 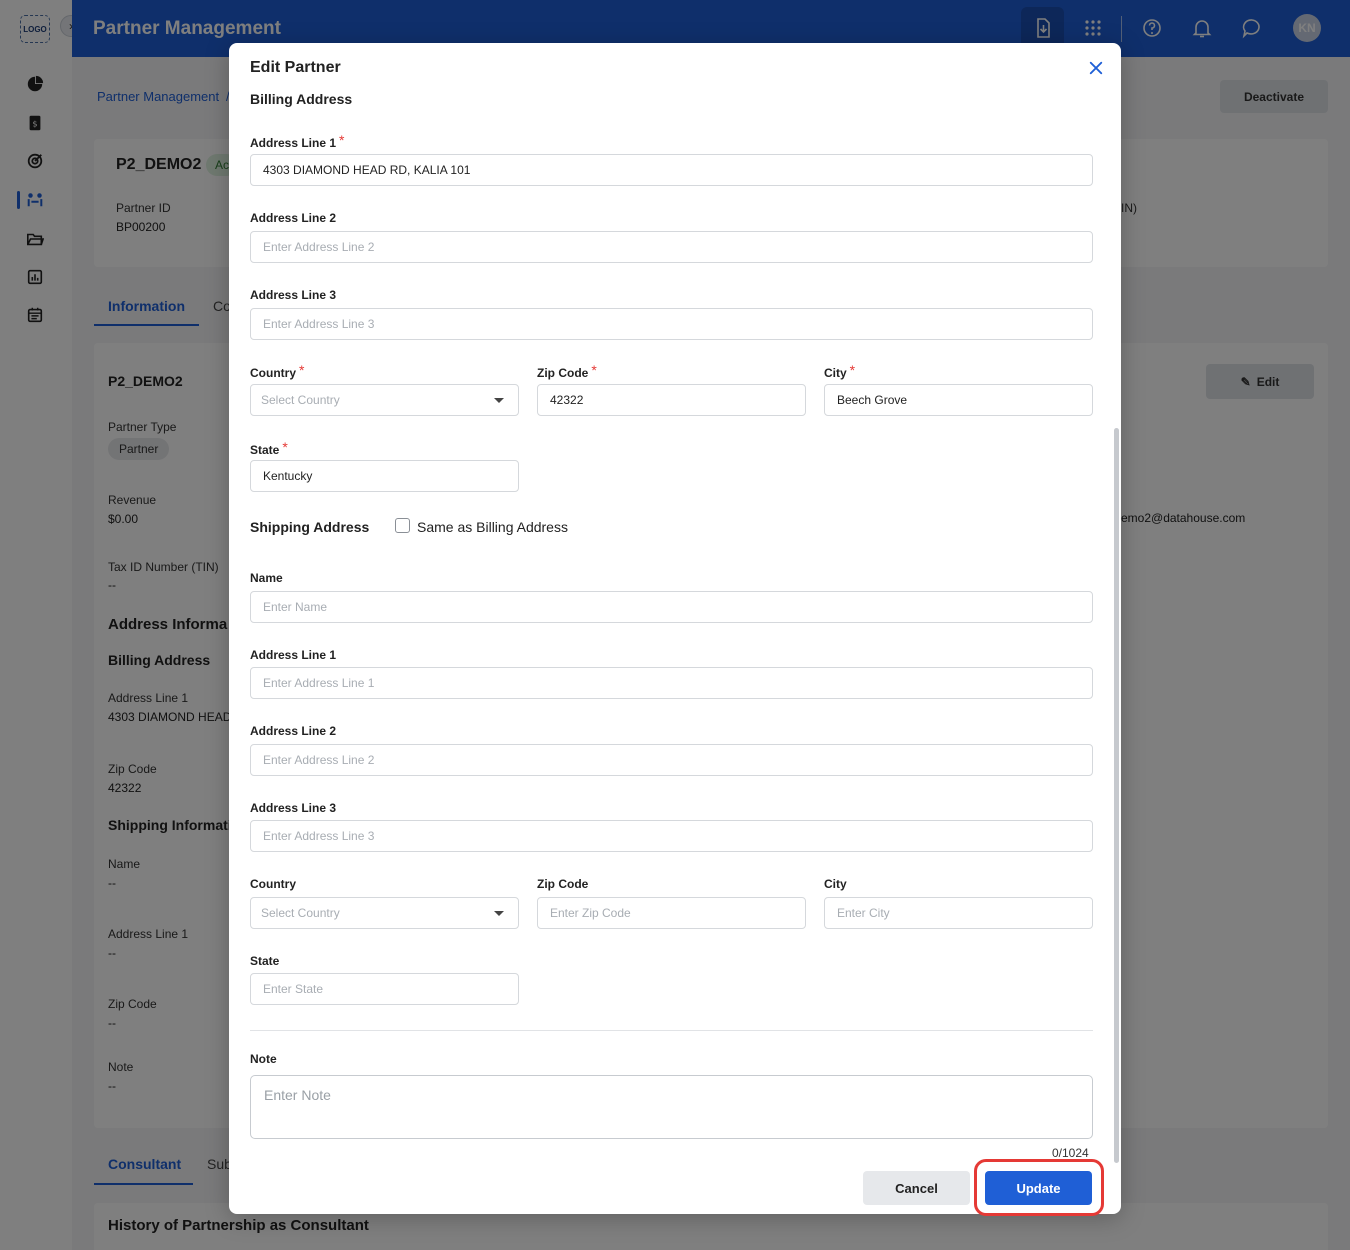 I want to click on shipping-city-input: Enter City, so click(x=958, y=913).